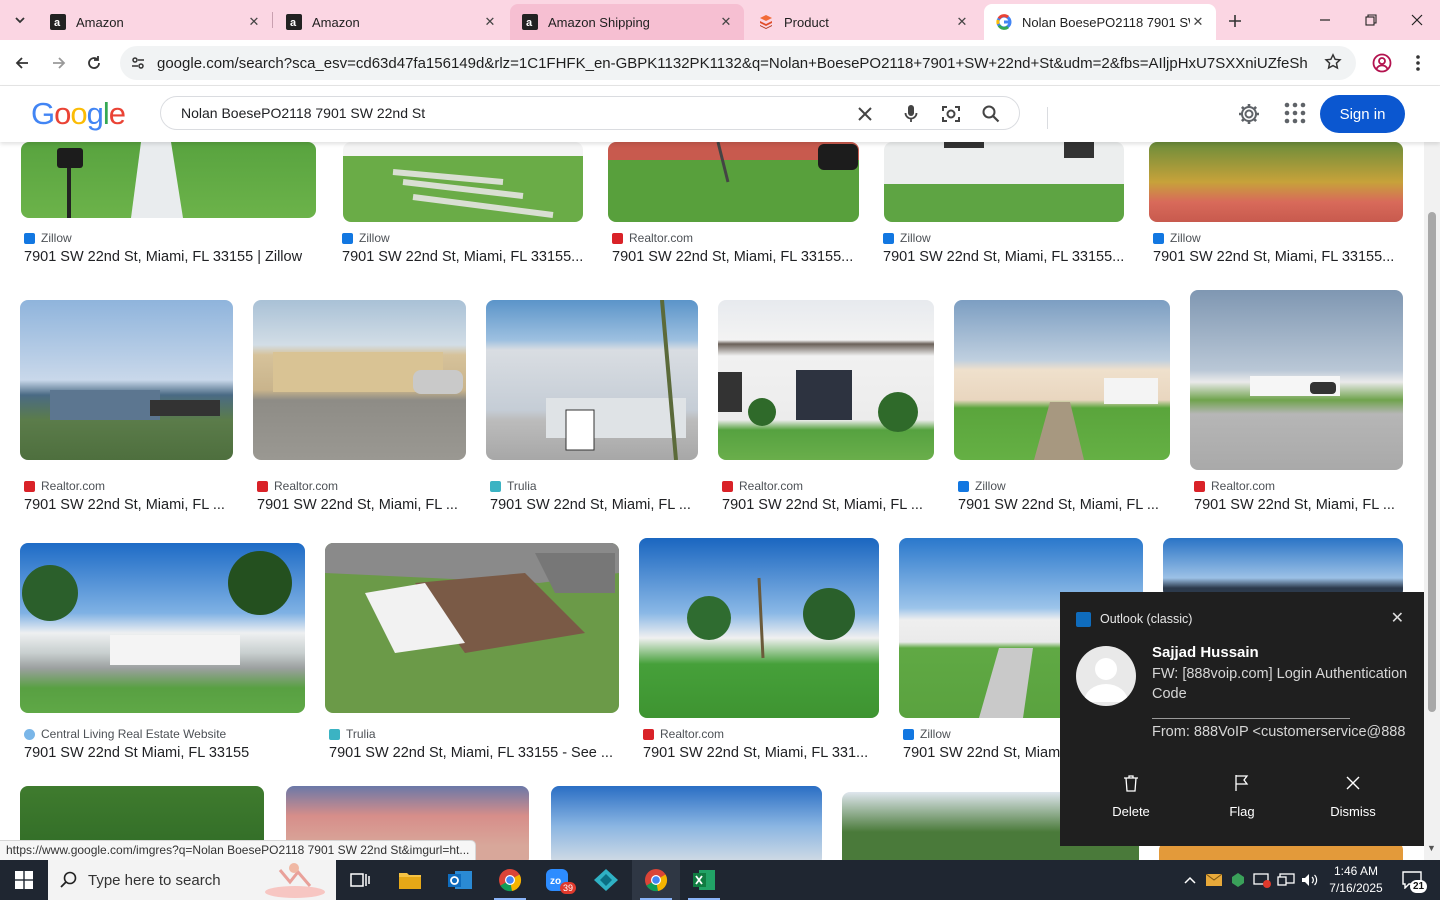 This screenshot has height=900, width=1440. Describe the element at coordinates (1238, 880) in the screenshot. I see `app-tray-icon` at that location.